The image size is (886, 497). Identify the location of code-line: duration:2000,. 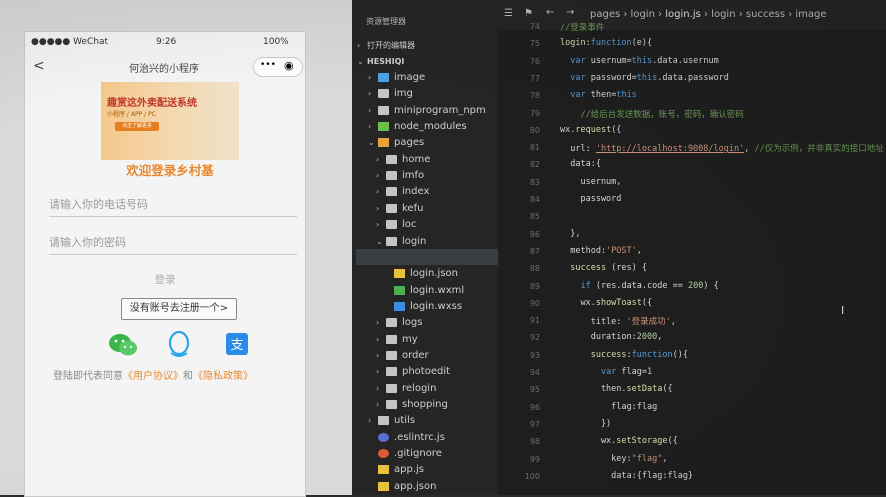
(611, 337).